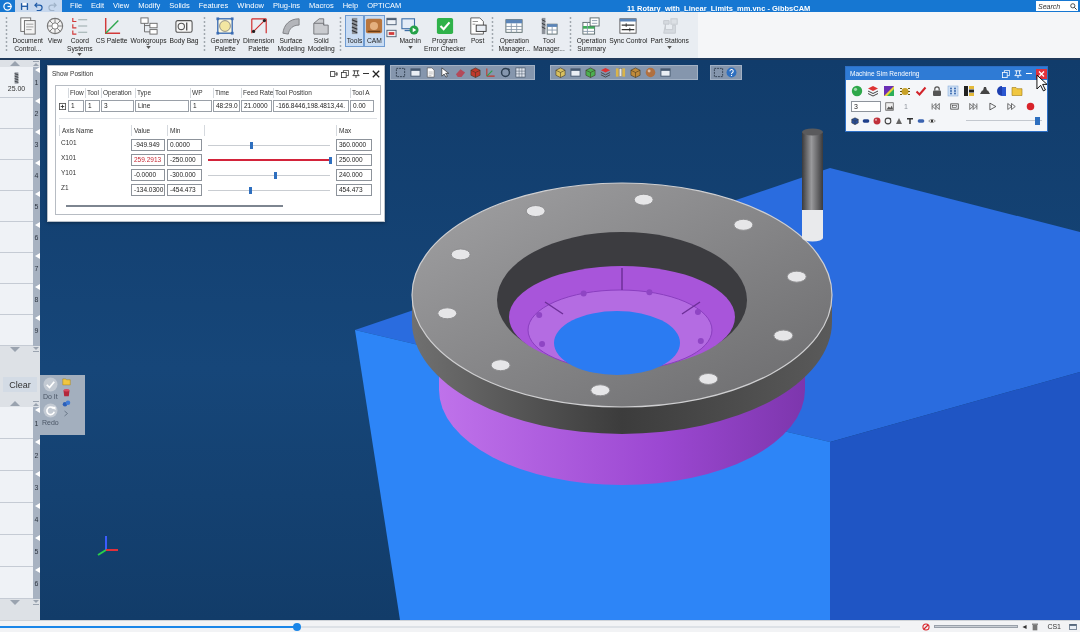  I want to click on drill-table-icon, so click(549, 26).